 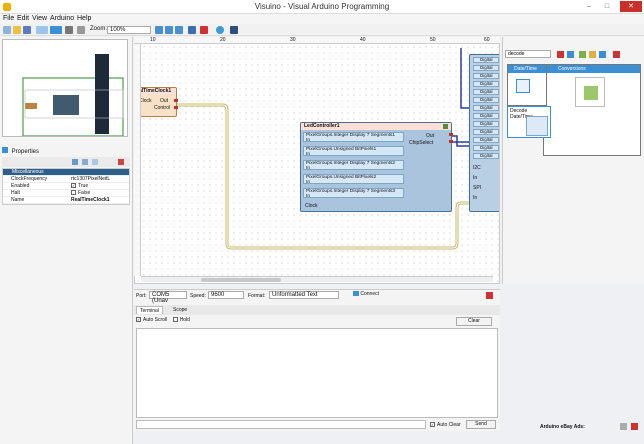 What do you see at coordinates (634, 426) in the screenshot?
I see `ads-close-icon` at bounding box center [634, 426].